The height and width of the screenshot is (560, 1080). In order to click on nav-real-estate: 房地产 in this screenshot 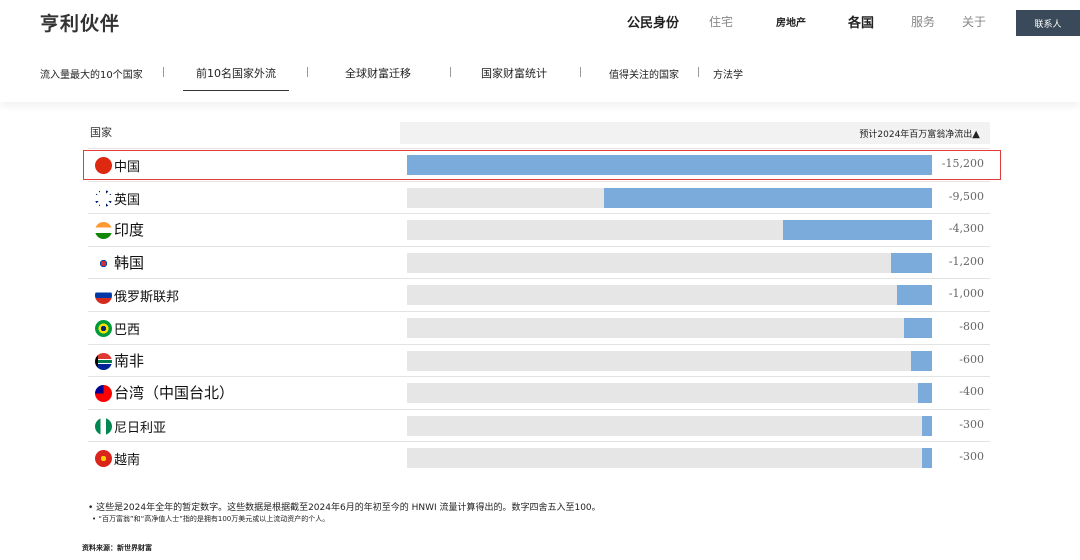, I will do `click(791, 21)`.